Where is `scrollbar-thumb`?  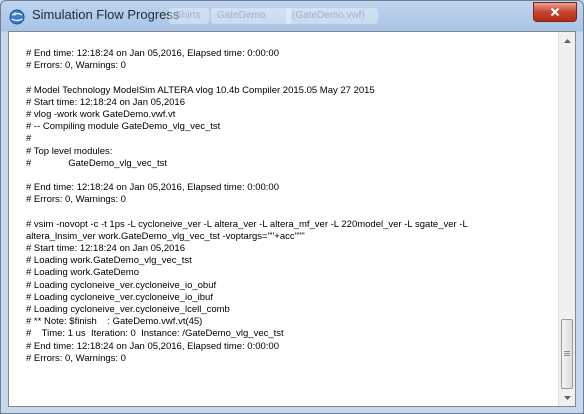 scrollbar-thumb is located at coordinates (567, 354).